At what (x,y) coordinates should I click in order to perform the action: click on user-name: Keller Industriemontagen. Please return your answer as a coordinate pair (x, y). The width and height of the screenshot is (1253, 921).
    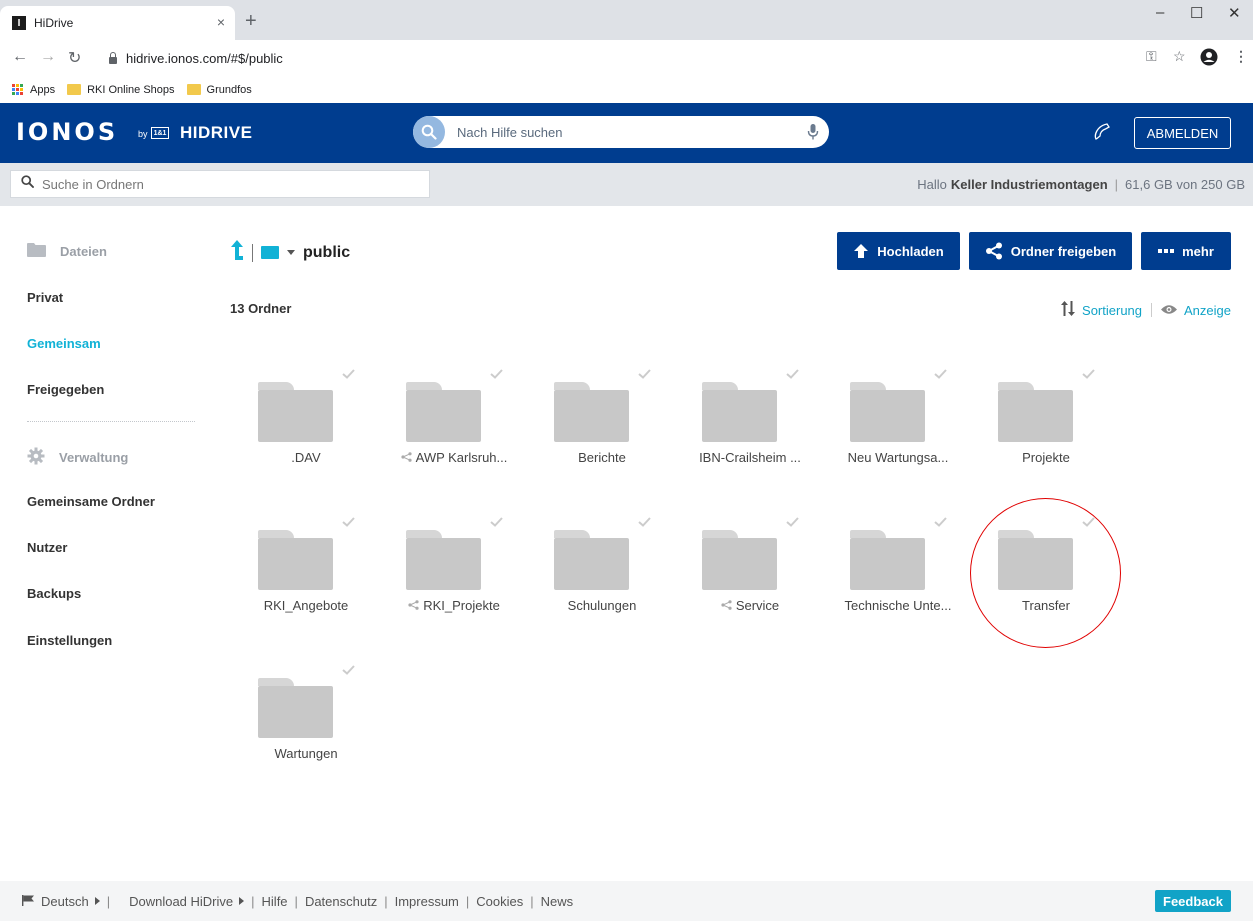
    Looking at the image, I should click on (1029, 184).